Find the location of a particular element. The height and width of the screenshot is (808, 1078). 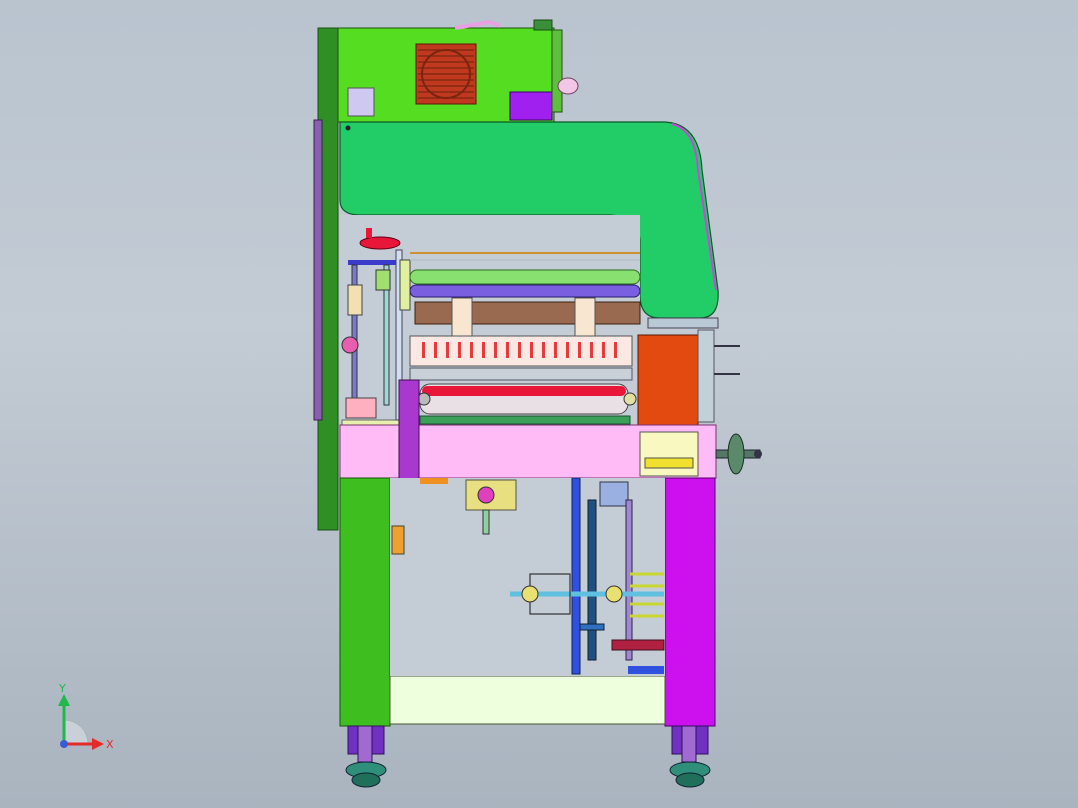

roller-blue is located at coordinates (525, 291).